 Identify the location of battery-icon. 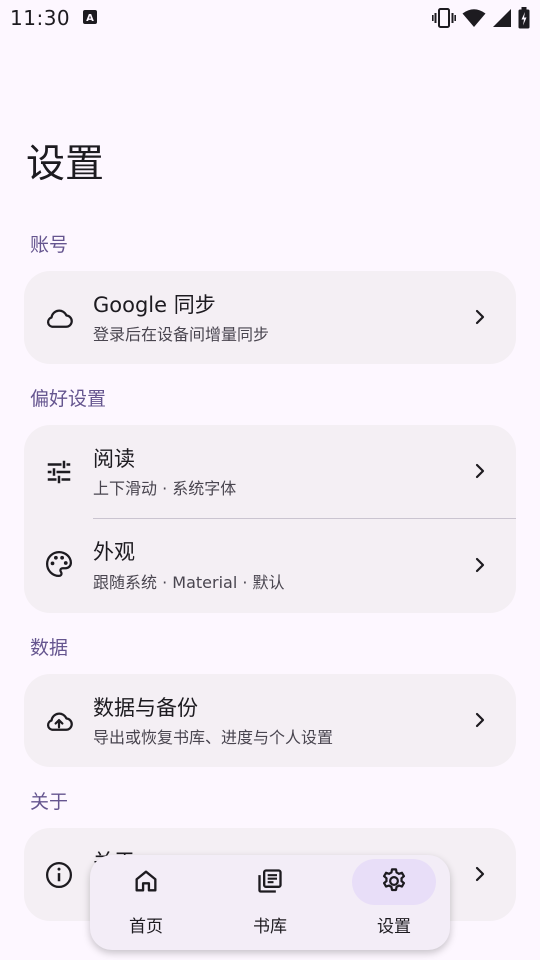
(524, 18).